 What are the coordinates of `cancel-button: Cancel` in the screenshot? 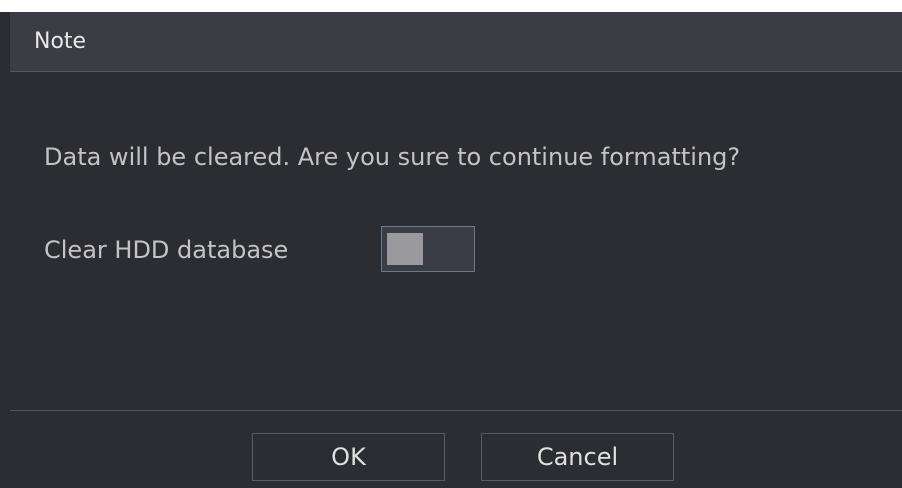 It's located at (577, 457).